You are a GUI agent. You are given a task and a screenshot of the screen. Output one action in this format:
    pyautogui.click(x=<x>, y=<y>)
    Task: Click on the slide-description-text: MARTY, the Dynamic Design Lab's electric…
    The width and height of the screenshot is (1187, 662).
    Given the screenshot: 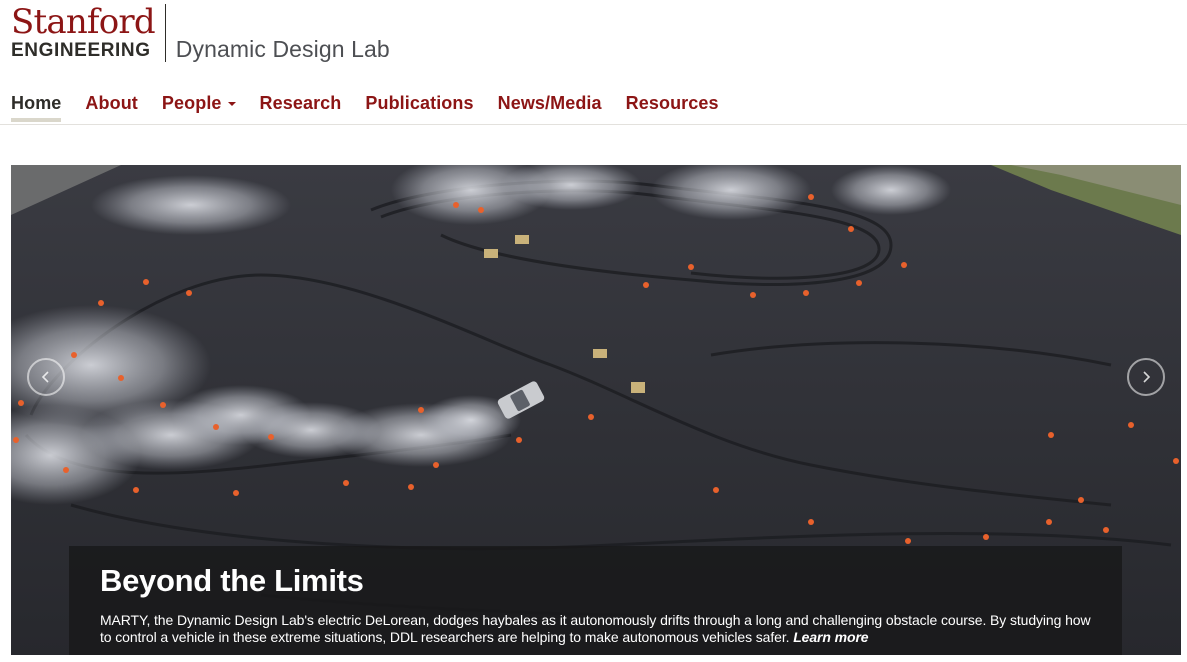 What is the action you would take?
    pyautogui.click(x=595, y=628)
    